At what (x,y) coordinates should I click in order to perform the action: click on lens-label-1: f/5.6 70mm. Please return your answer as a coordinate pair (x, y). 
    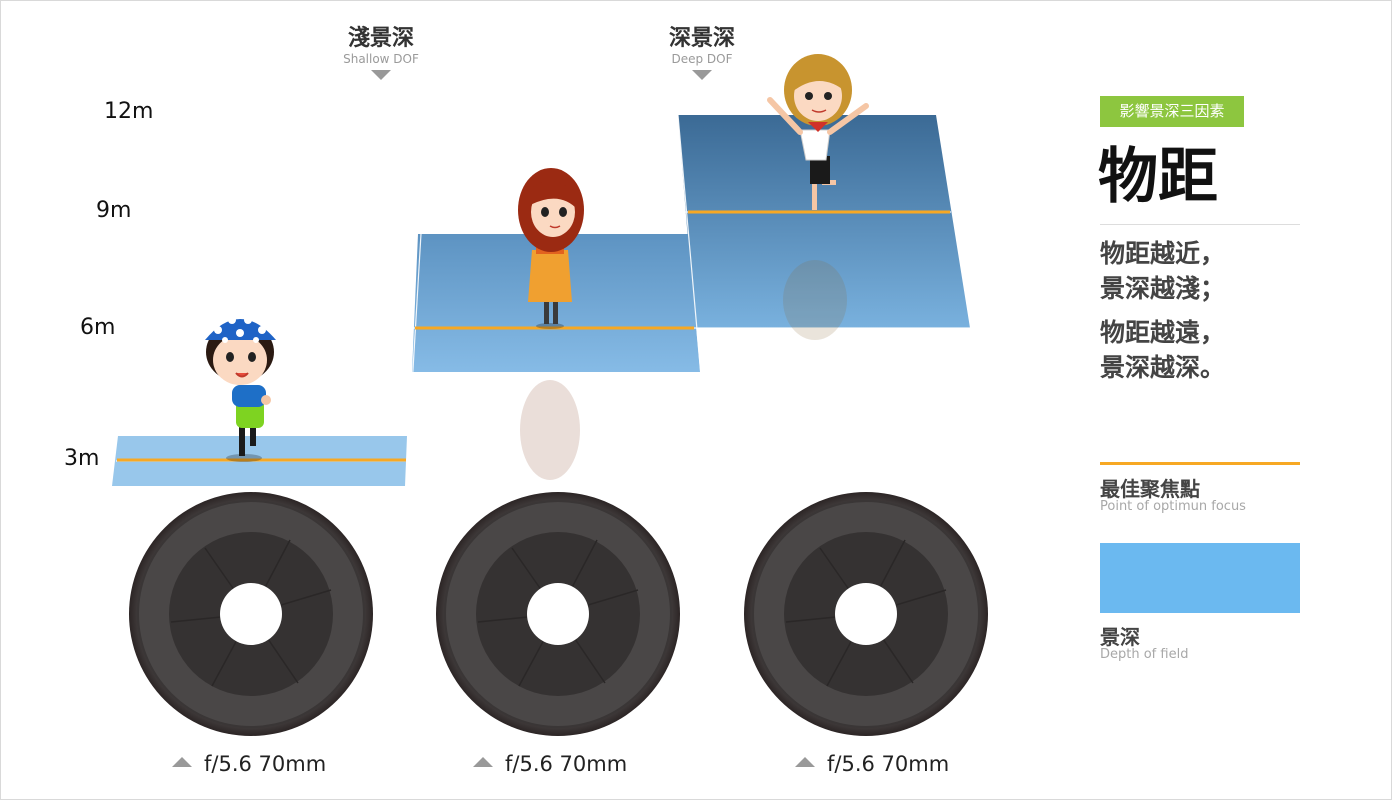
    Looking at the image, I should click on (249, 764).